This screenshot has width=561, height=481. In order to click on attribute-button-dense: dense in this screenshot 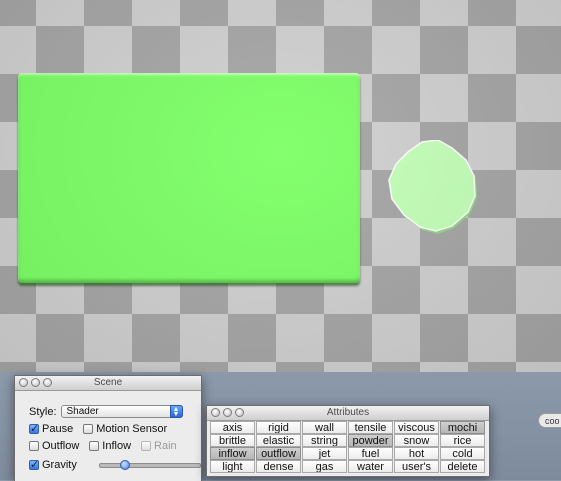, I will do `click(278, 466)`.